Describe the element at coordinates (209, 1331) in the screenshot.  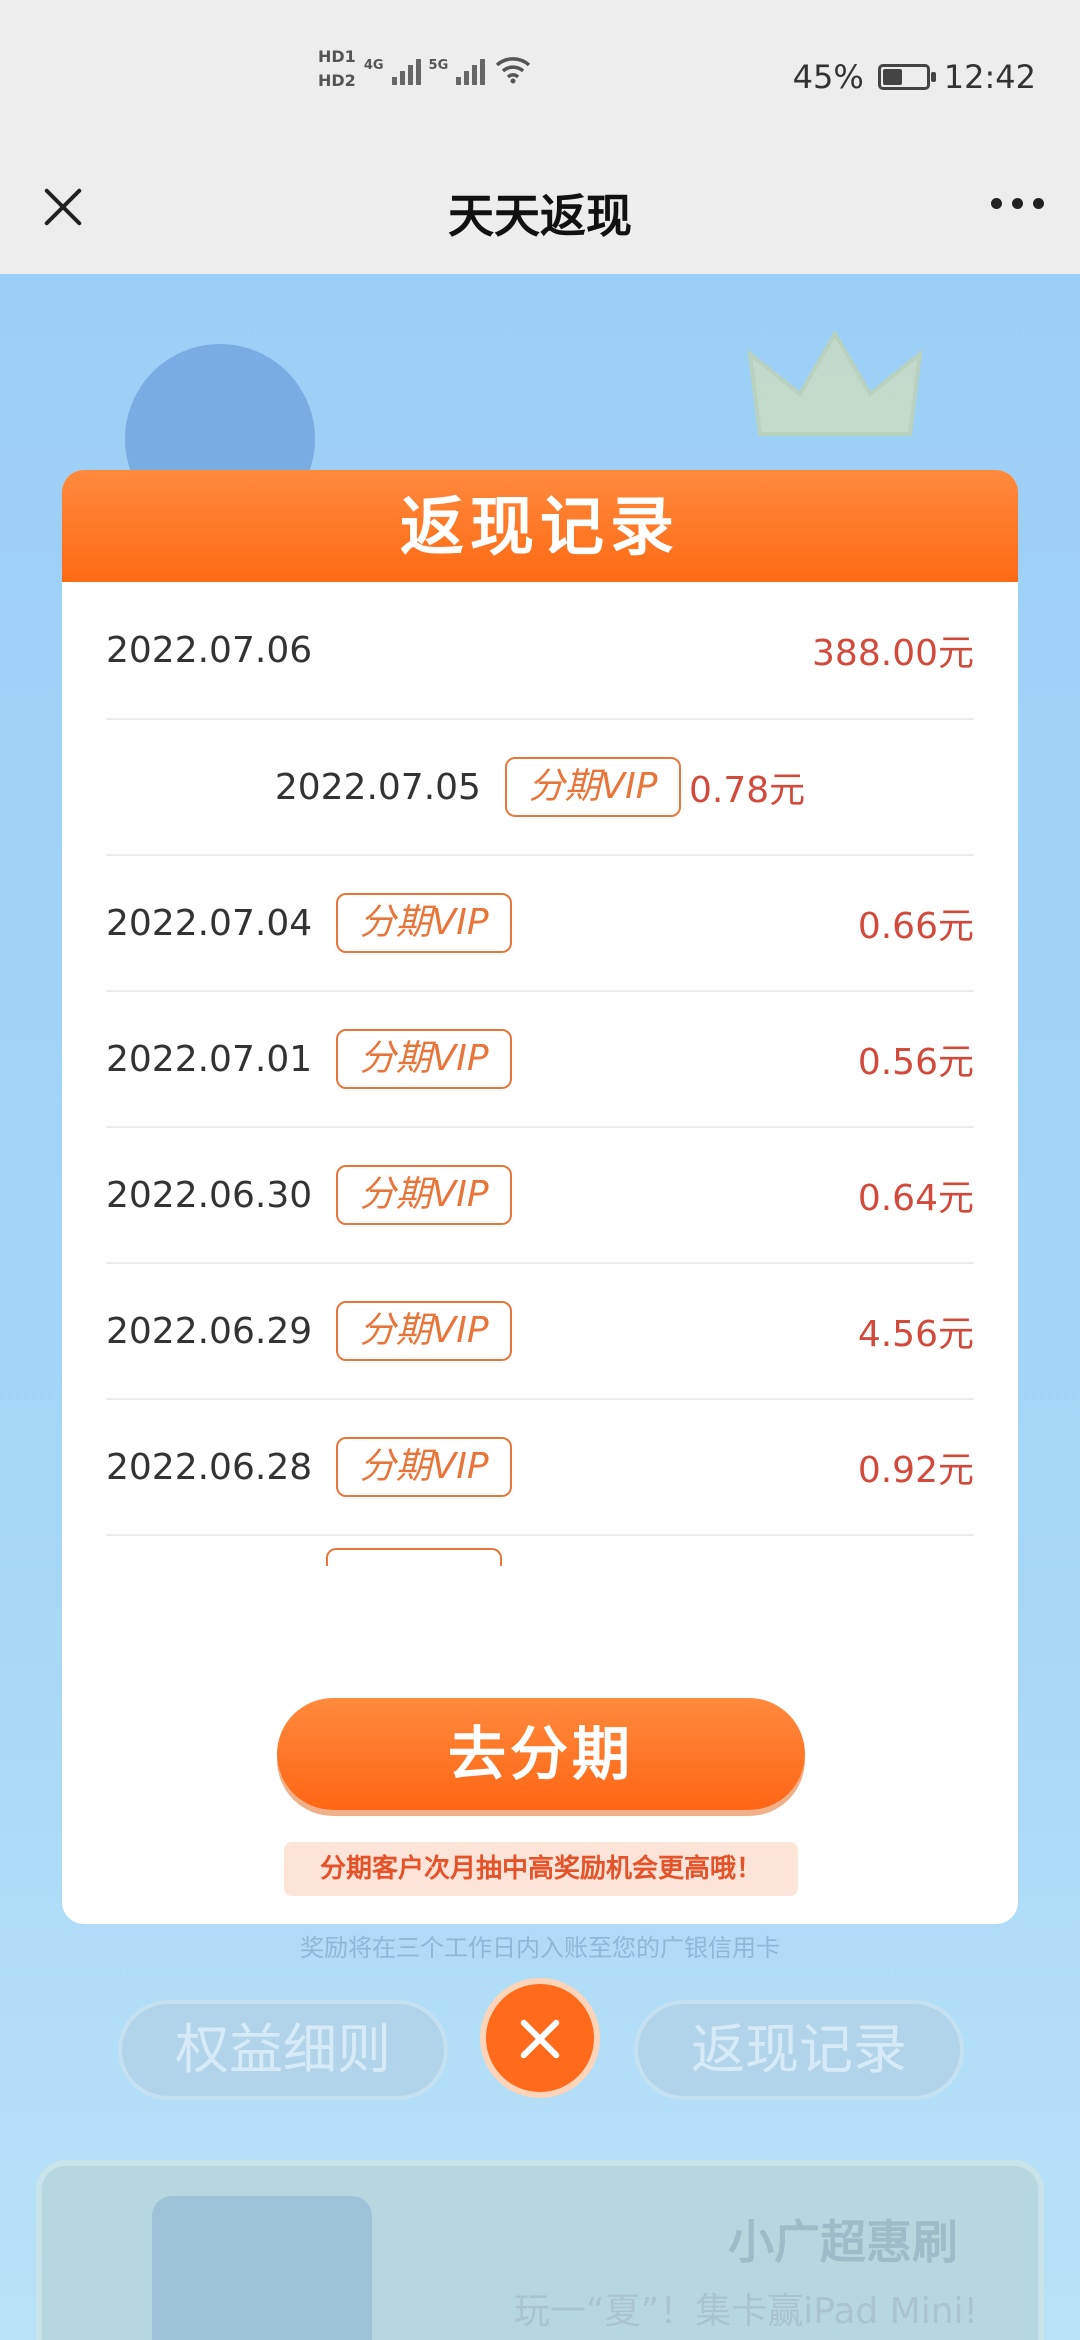
I see `record-date: 2022.06.29` at that location.